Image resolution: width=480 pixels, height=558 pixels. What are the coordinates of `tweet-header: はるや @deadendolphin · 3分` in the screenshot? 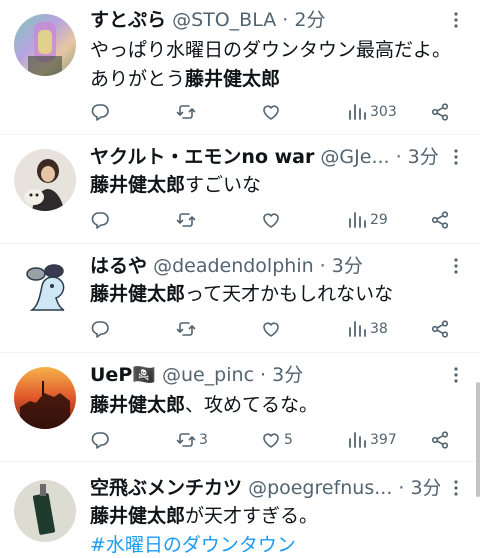 It's located at (265, 266).